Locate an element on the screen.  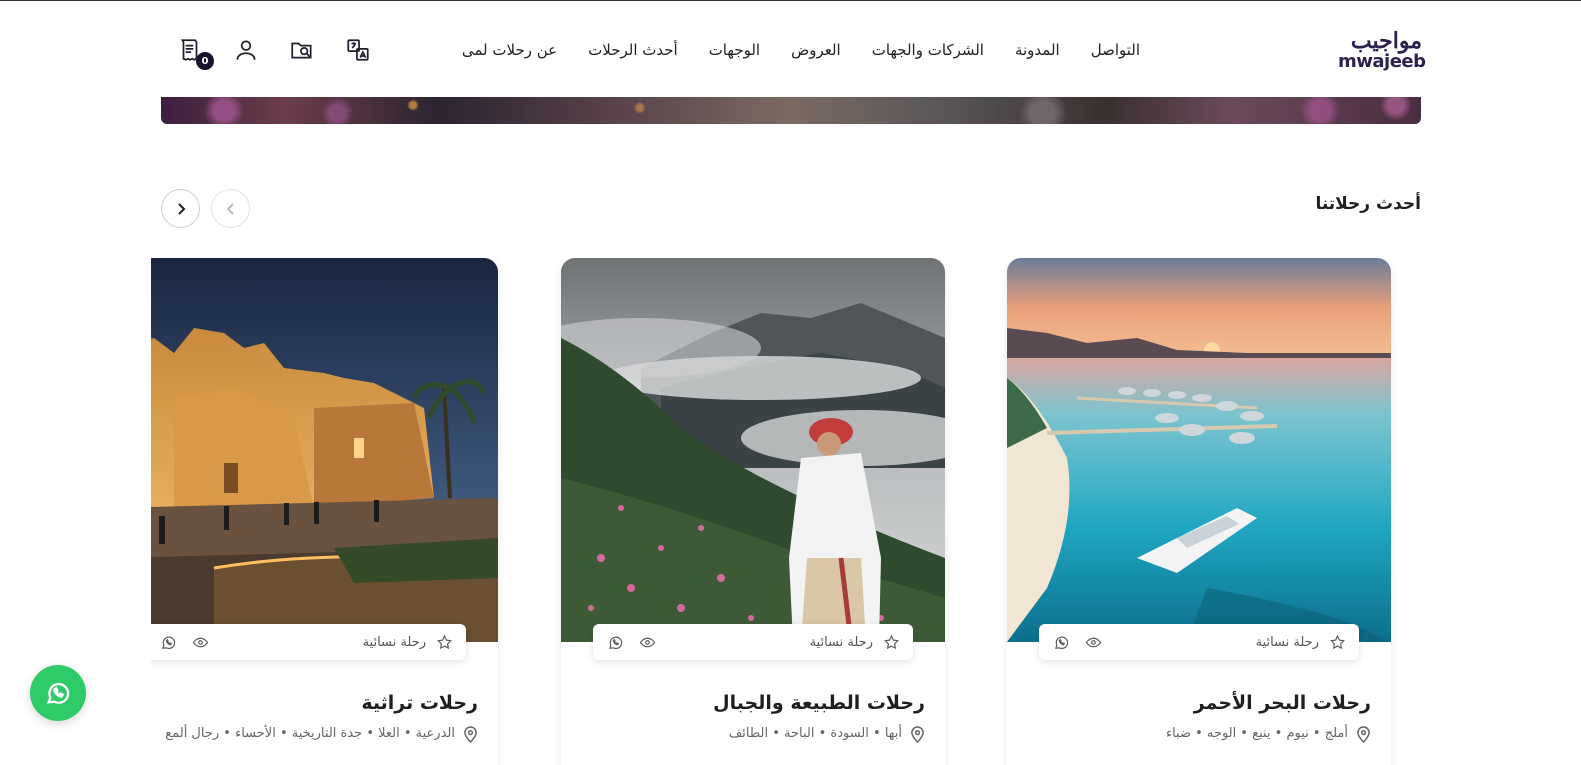
whatsapp-float-button is located at coordinates (58, 693).